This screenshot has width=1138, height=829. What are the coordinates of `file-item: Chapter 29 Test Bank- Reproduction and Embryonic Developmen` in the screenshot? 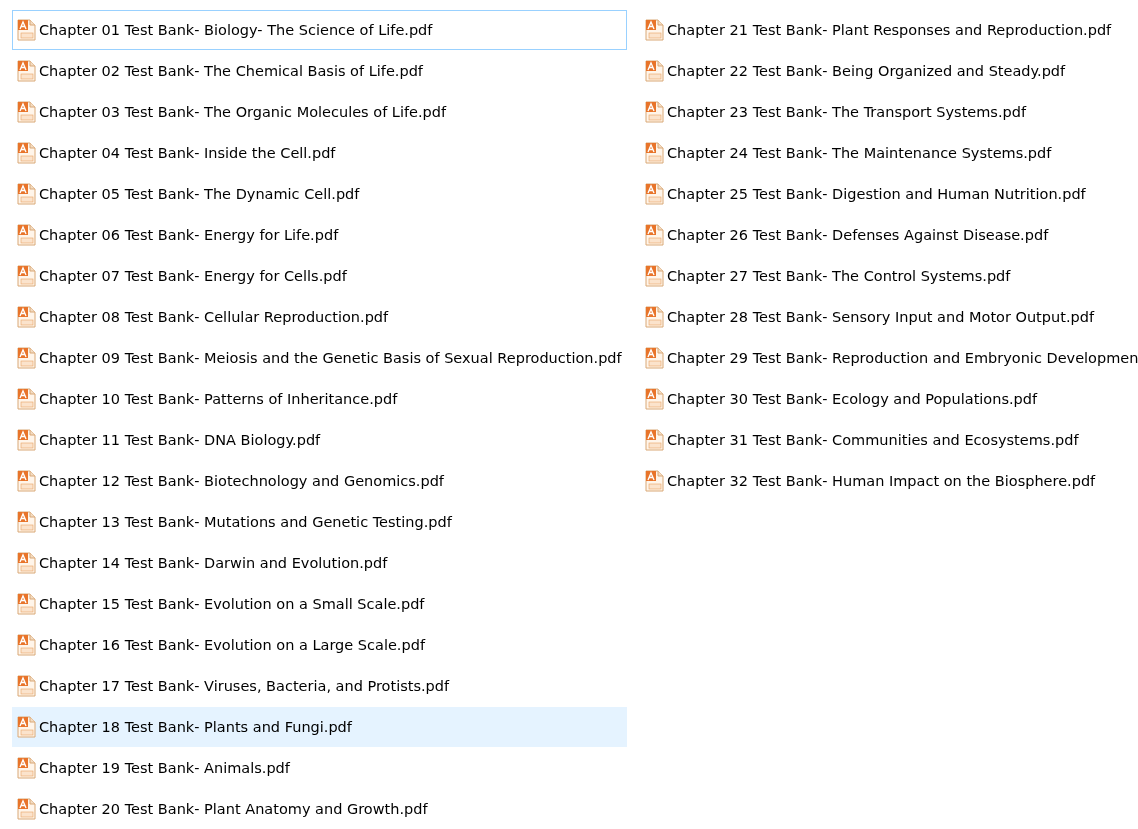 It's located at (889, 358).